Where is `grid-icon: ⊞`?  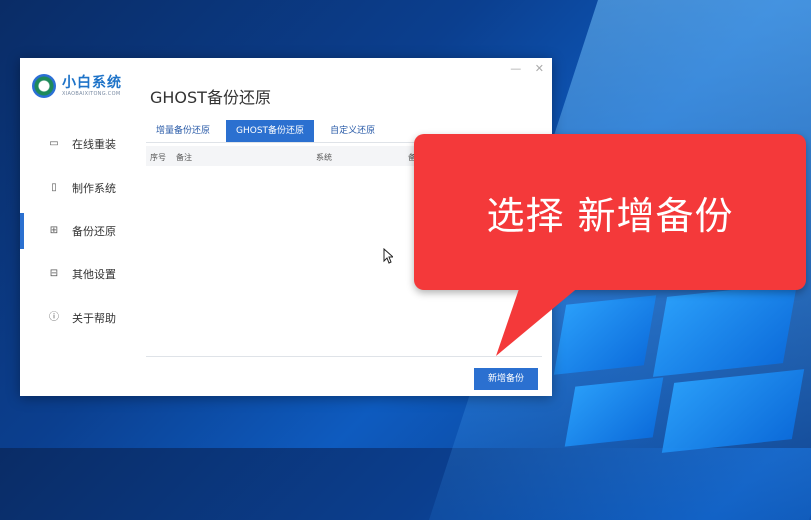 grid-icon: ⊞ is located at coordinates (54, 230).